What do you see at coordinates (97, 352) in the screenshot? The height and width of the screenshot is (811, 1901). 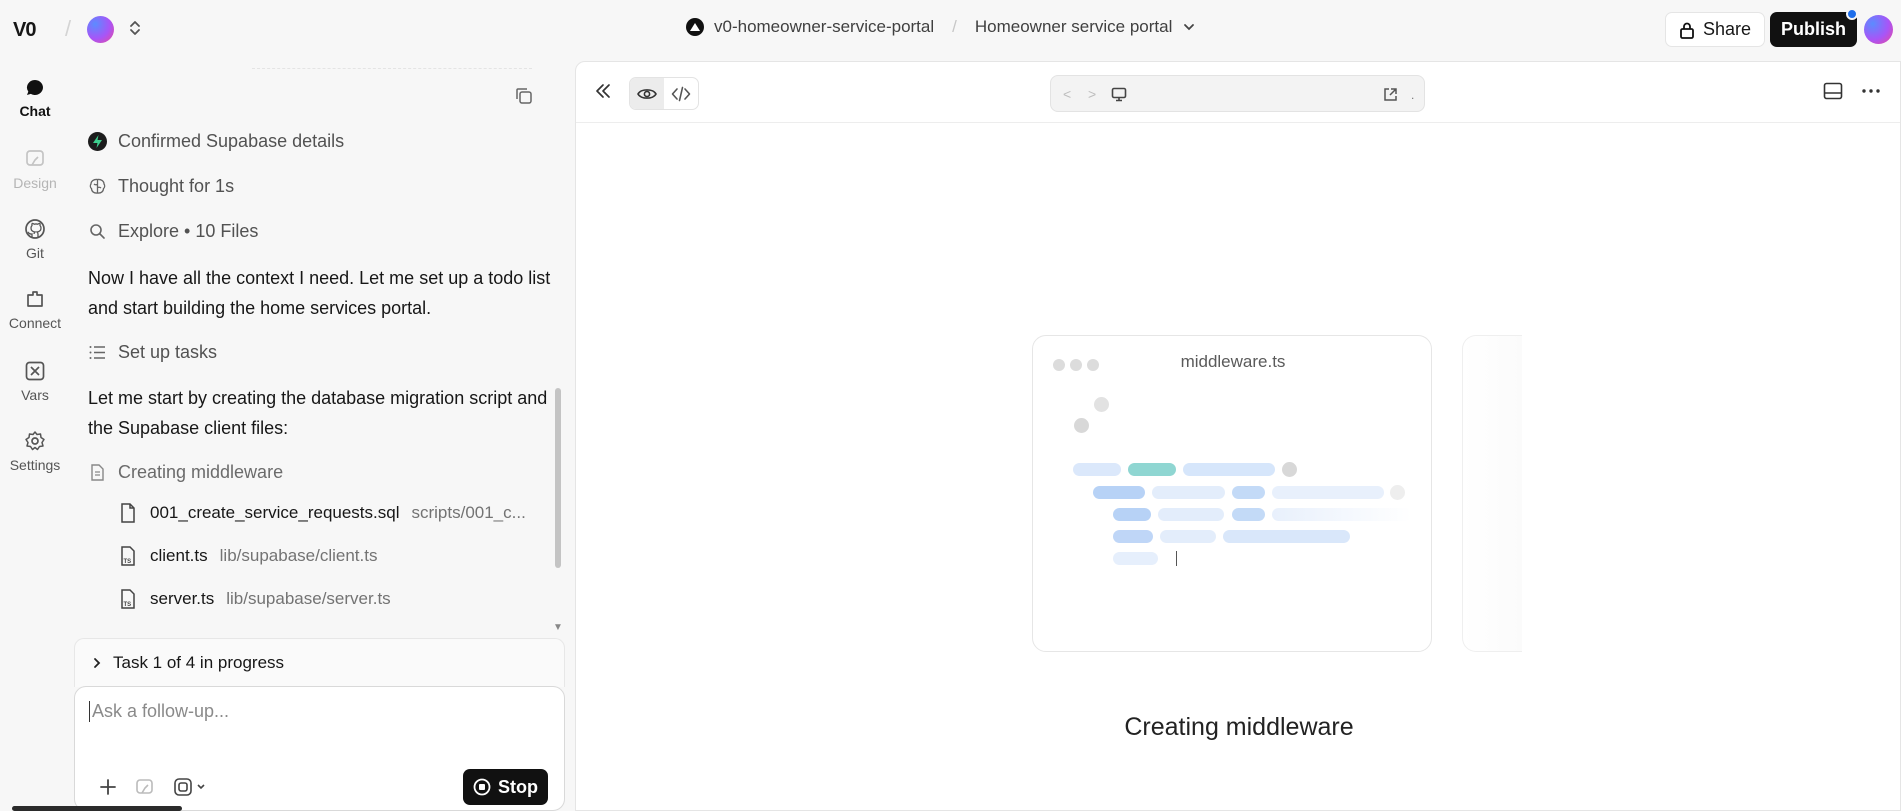 I see `list-icon` at bounding box center [97, 352].